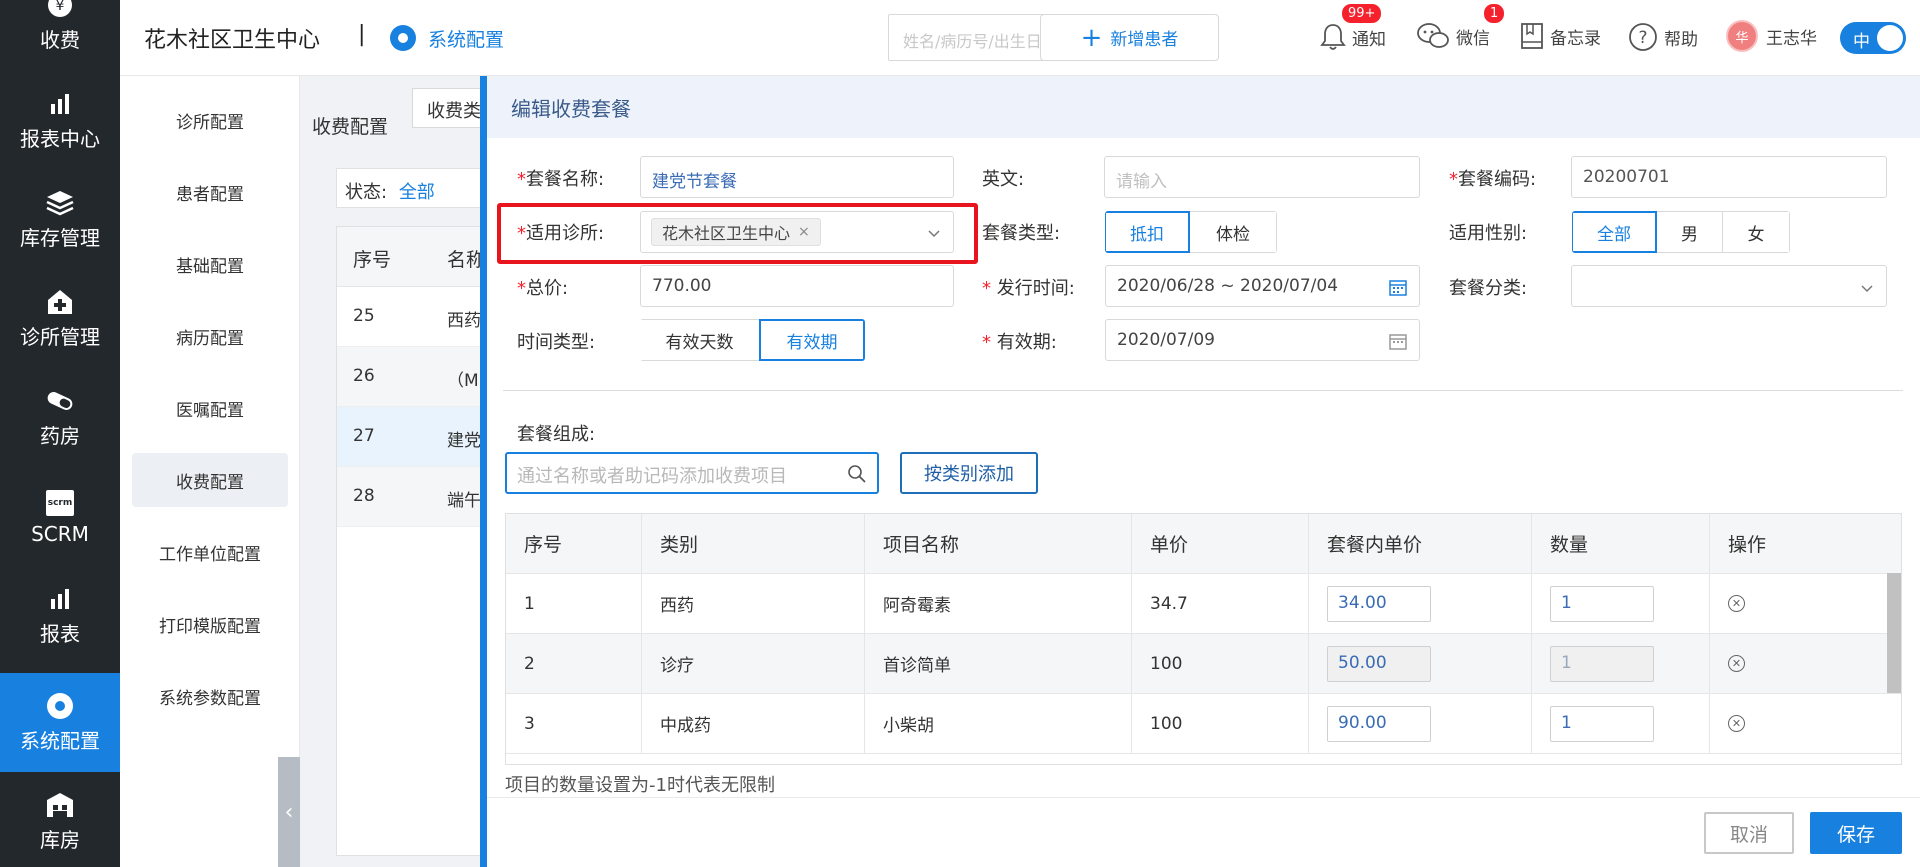 The width and height of the screenshot is (1920, 867). Describe the element at coordinates (969, 473) in the screenshot. I see `add-by-category-button: 按类别添加` at that location.